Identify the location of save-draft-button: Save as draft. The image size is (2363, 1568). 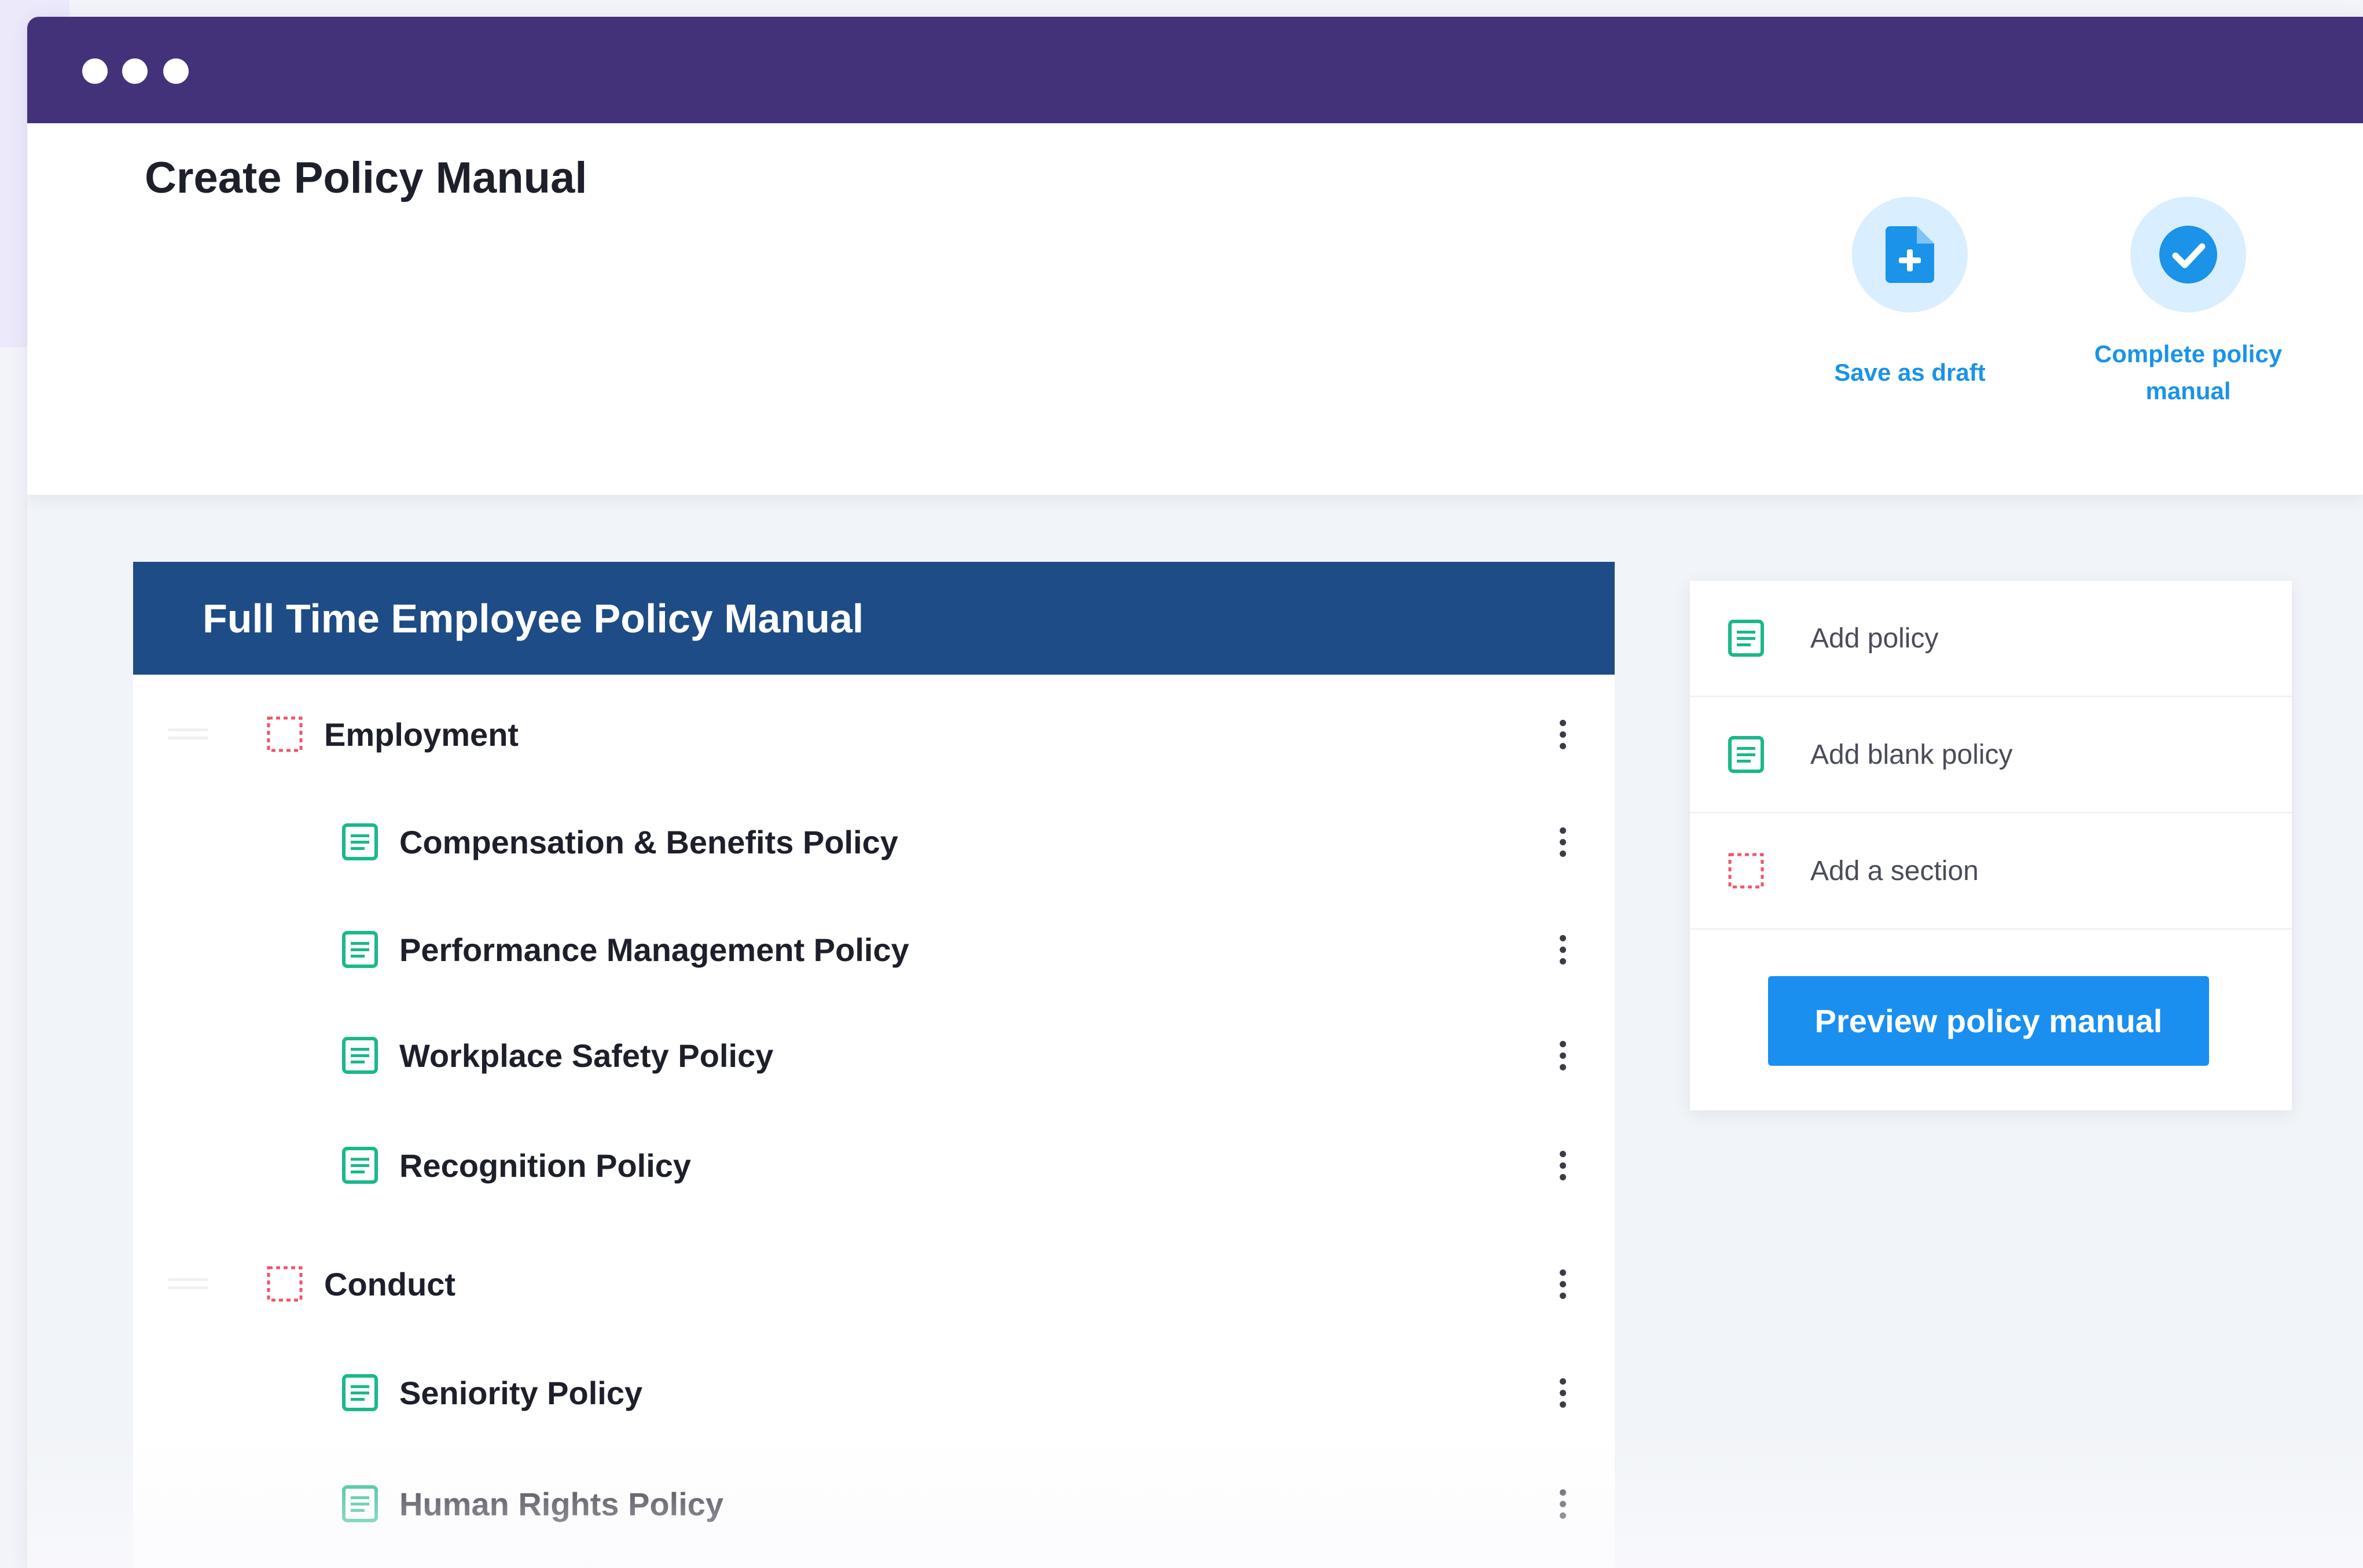
(1910, 294).